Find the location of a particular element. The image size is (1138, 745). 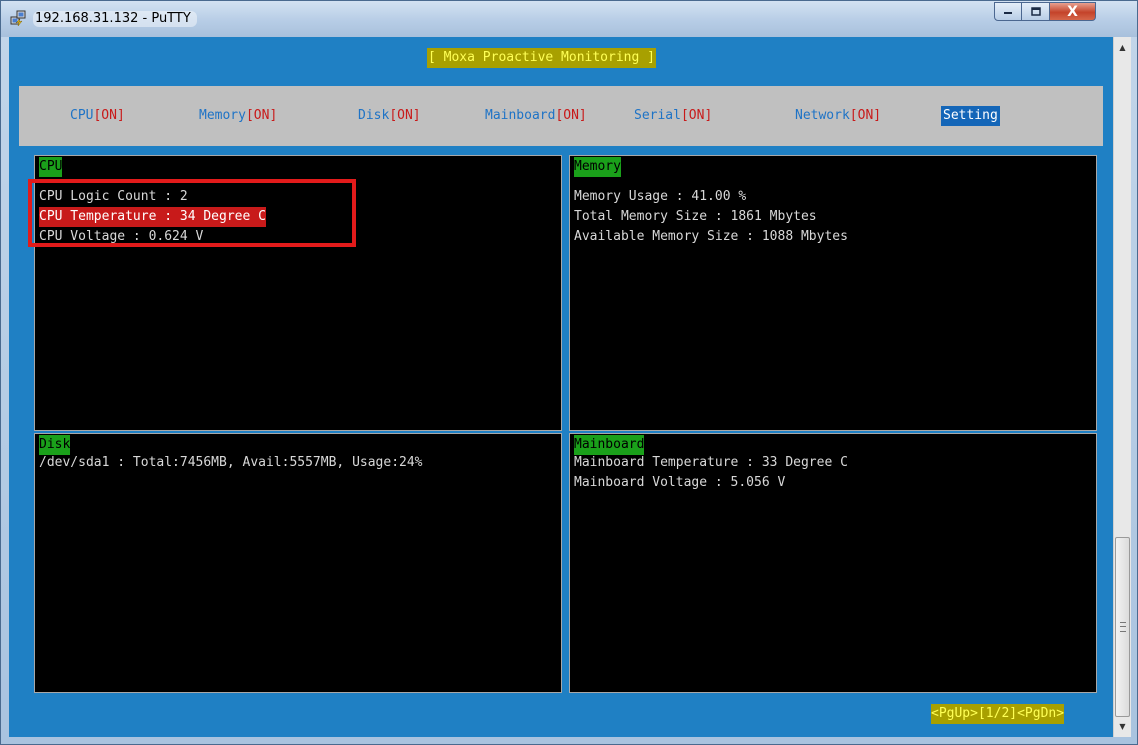

close-button: X is located at coordinates (1073, 11).